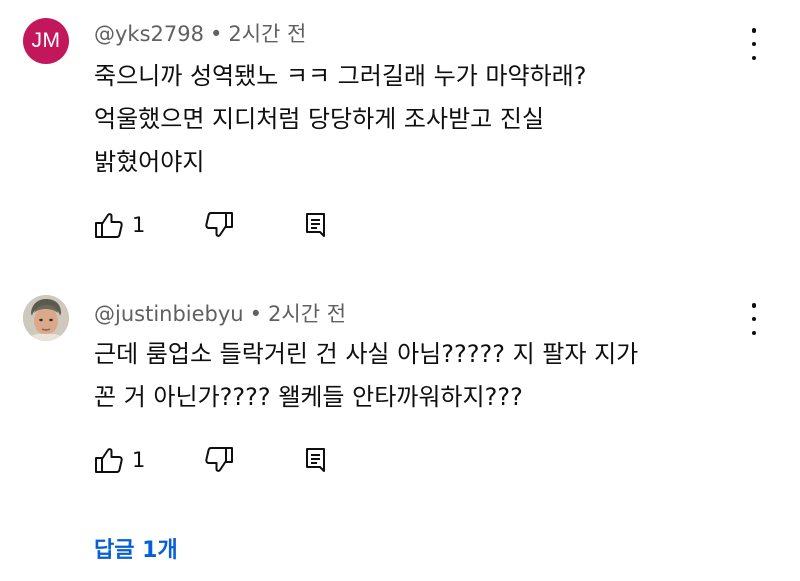  What do you see at coordinates (136, 548) in the screenshot?
I see `view-replies-button: 답글 1개` at bounding box center [136, 548].